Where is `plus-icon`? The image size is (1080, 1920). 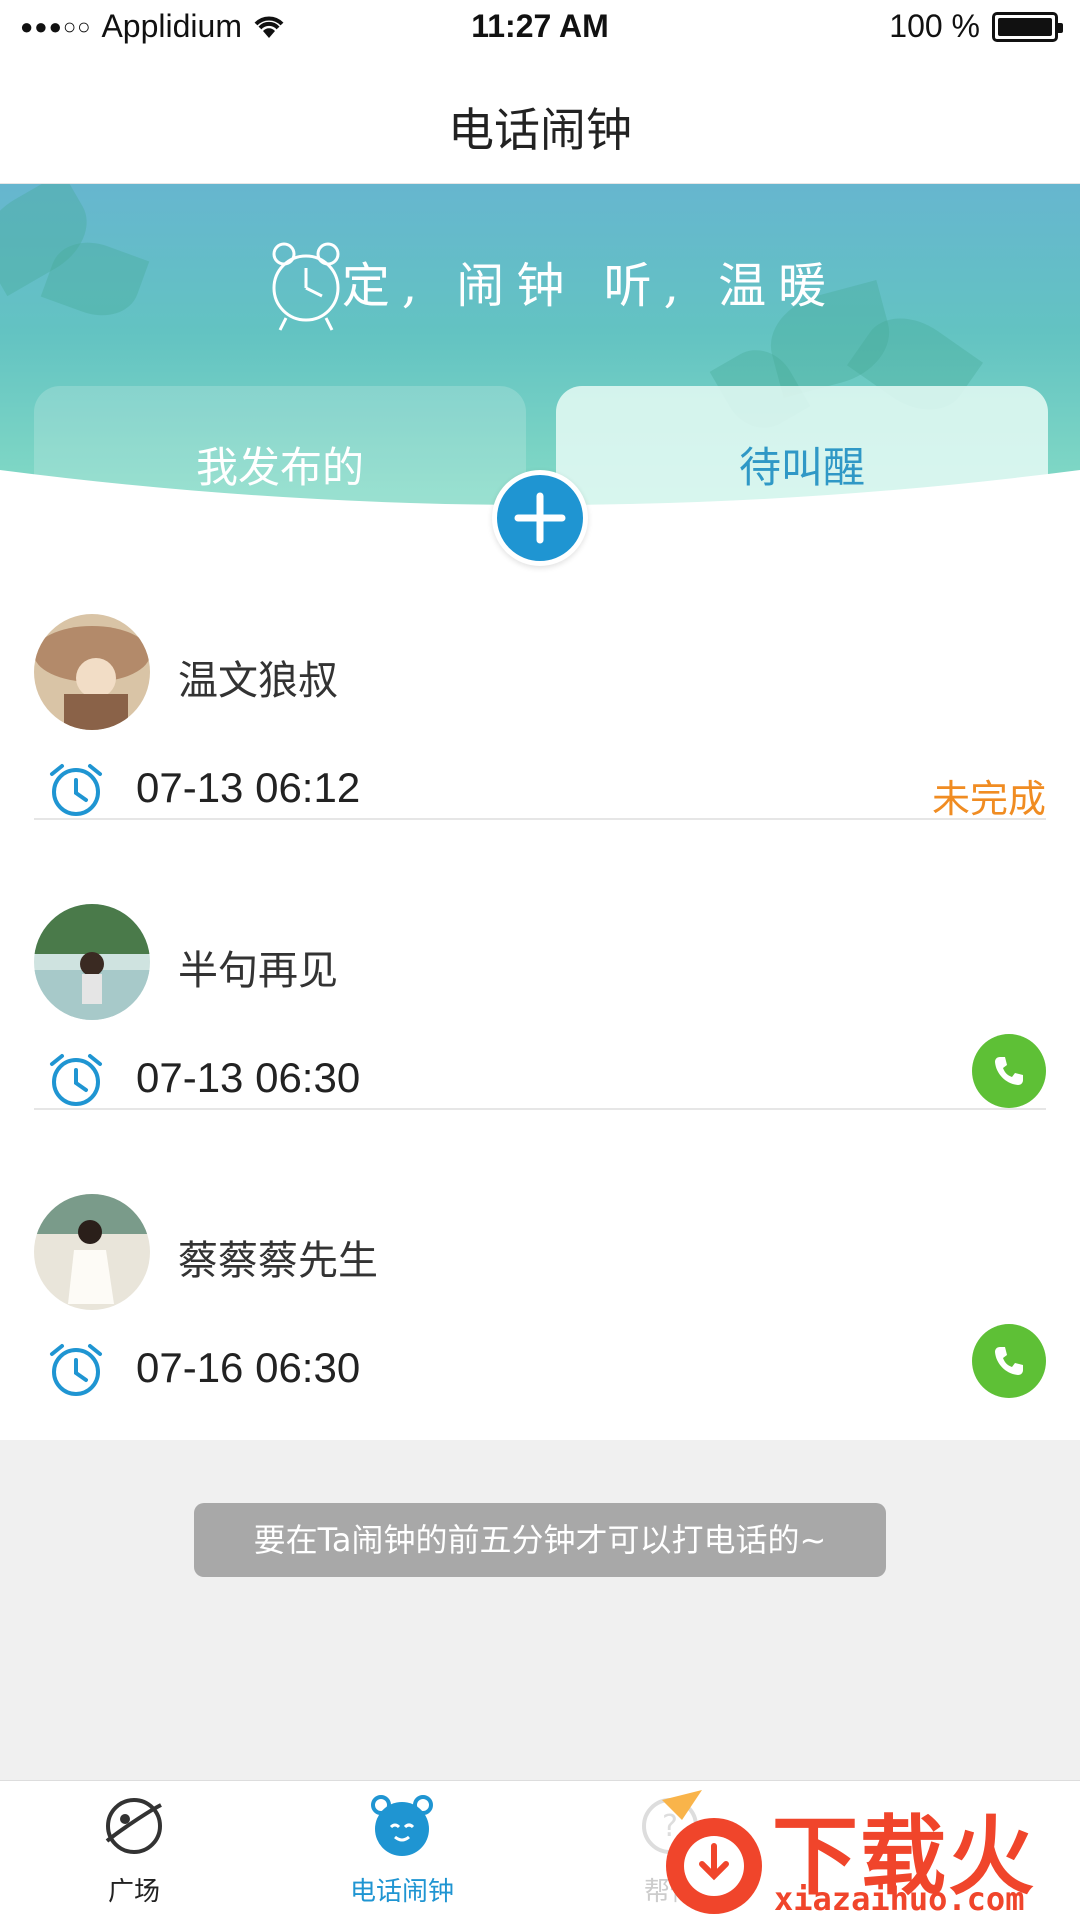 plus-icon is located at coordinates (540, 518).